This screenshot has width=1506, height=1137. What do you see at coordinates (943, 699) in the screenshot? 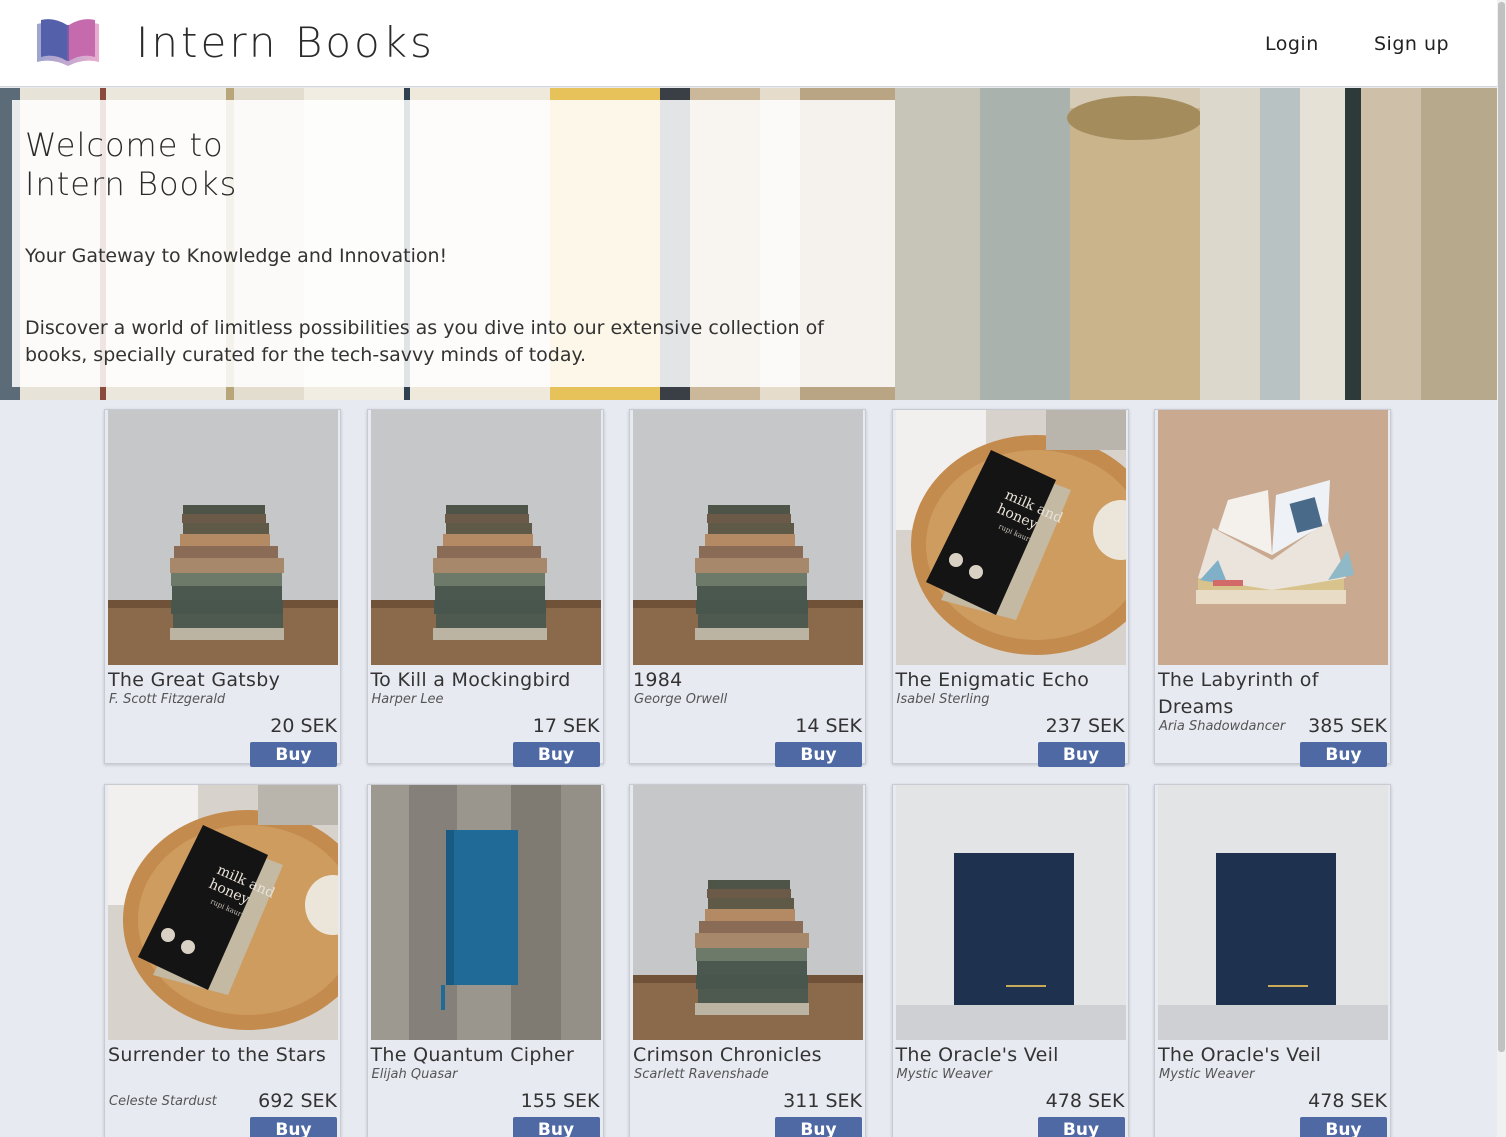
I see `book-author: Isabel Sterling` at bounding box center [943, 699].